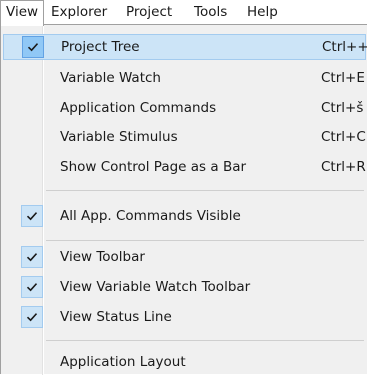 This screenshot has width=367, height=375. What do you see at coordinates (102, 257) in the screenshot?
I see `menu-item-label: View Toolbar` at bounding box center [102, 257].